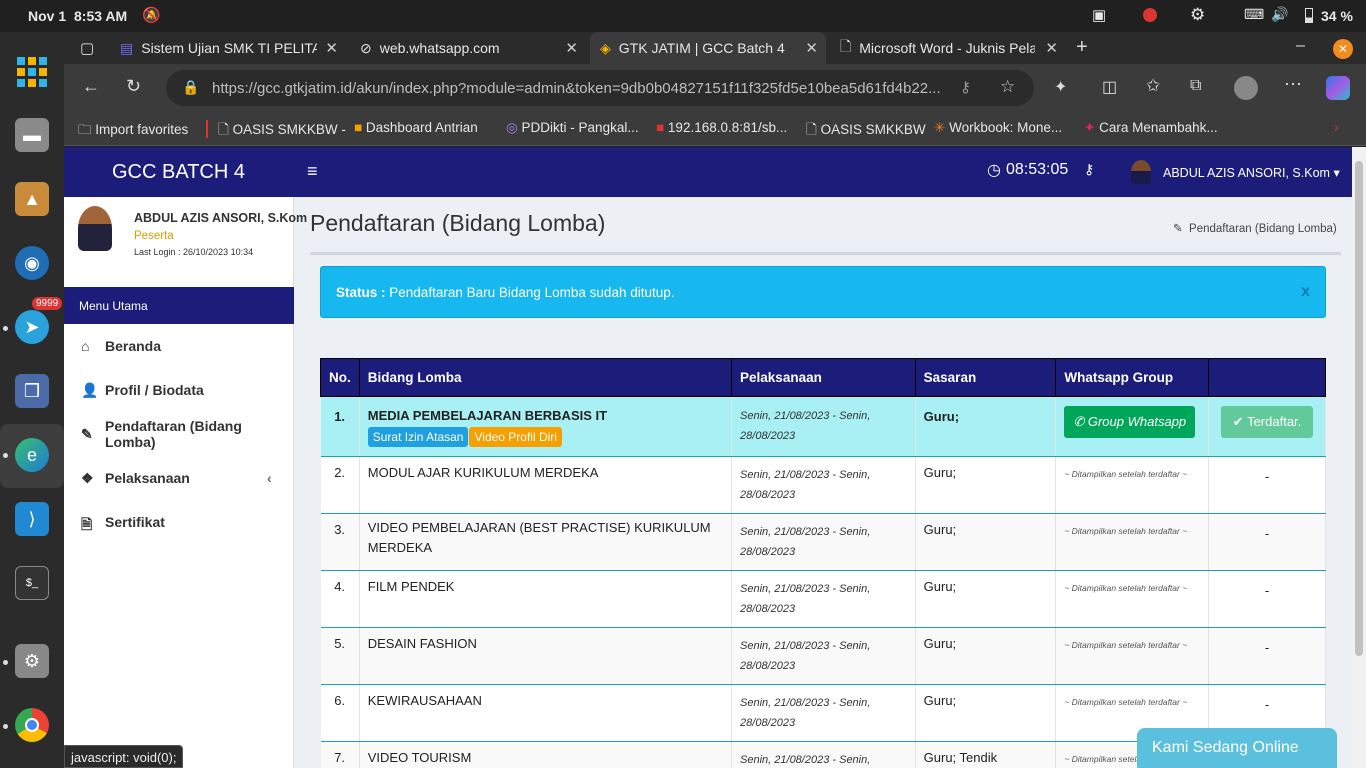 This screenshot has height=768, width=1366. What do you see at coordinates (1254, 14) in the screenshot?
I see `keyboard-icon: ⌨` at bounding box center [1254, 14].